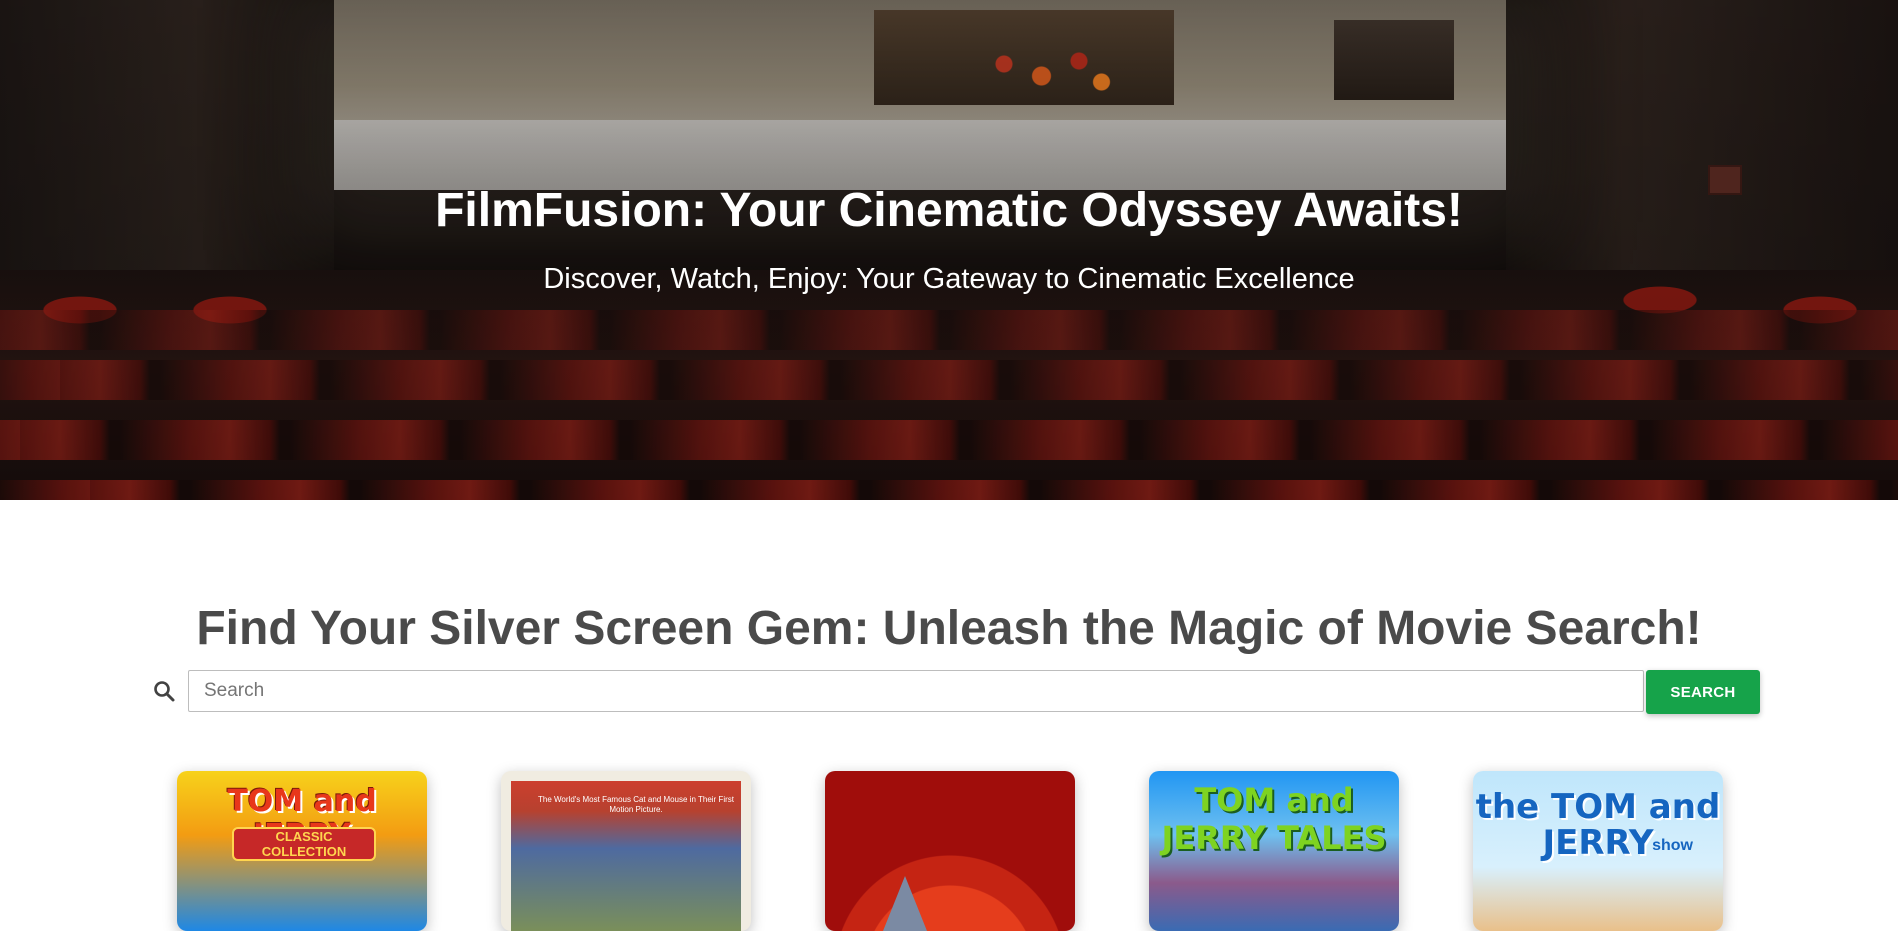  I want to click on movie-poster, so click(950, 851).